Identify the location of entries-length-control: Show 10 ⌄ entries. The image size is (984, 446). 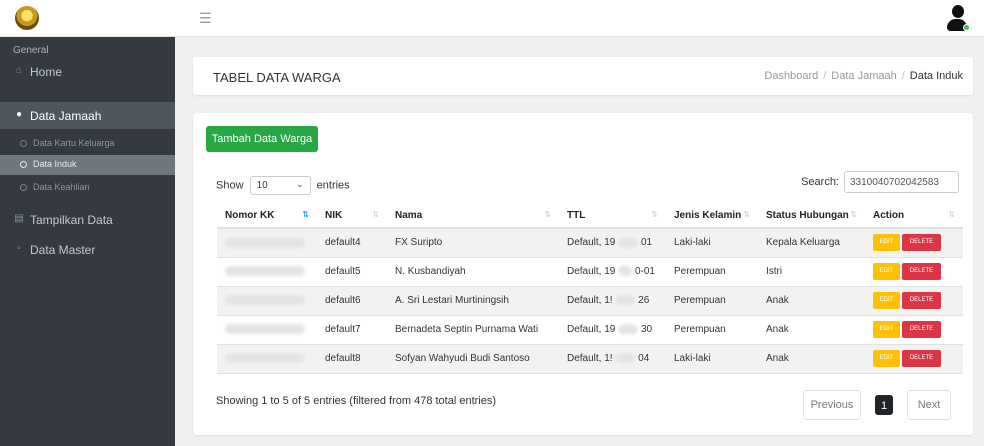
(283, 185).